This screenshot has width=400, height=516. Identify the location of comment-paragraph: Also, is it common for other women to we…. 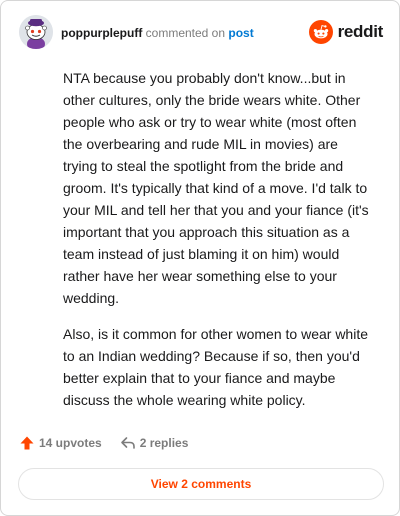
(216, 367).